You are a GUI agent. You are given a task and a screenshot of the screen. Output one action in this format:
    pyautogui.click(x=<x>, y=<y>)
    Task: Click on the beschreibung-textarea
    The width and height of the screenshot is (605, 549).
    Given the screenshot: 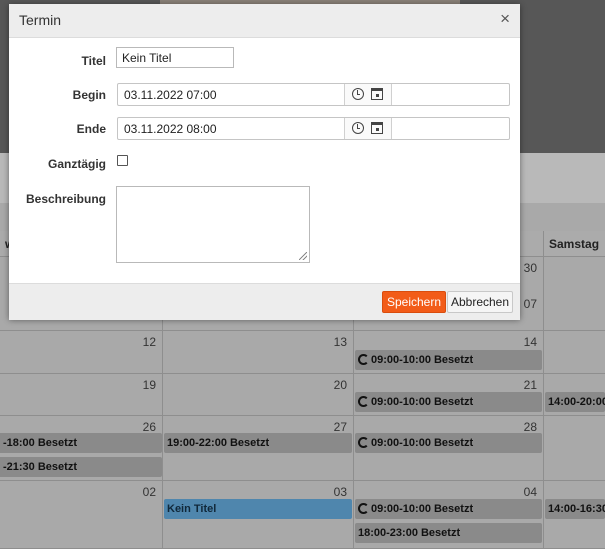 What is the action you would take?
    pyautogui.click(x=213, y=224)
    